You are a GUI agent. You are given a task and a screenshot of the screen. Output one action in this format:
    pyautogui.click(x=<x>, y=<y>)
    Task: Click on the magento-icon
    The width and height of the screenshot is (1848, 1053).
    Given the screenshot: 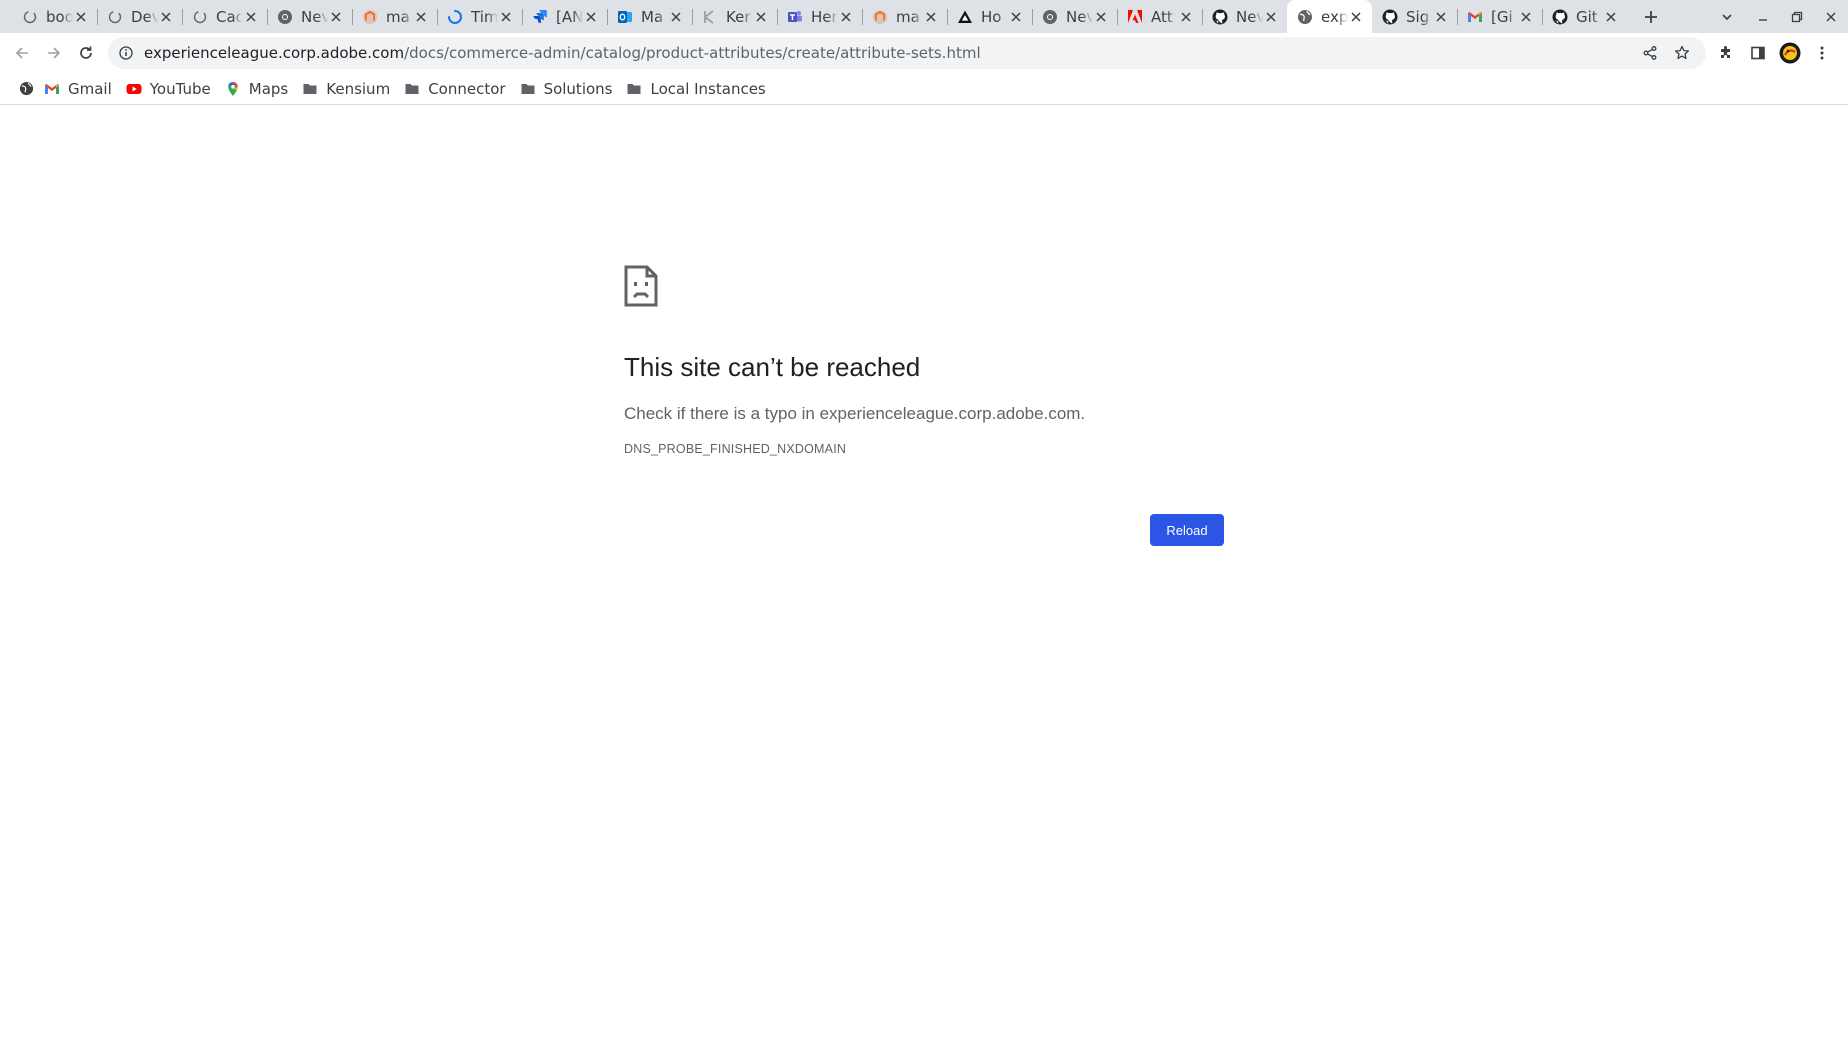 What is the action you would take?
    pyautogui.click(x=880, y=17)
    